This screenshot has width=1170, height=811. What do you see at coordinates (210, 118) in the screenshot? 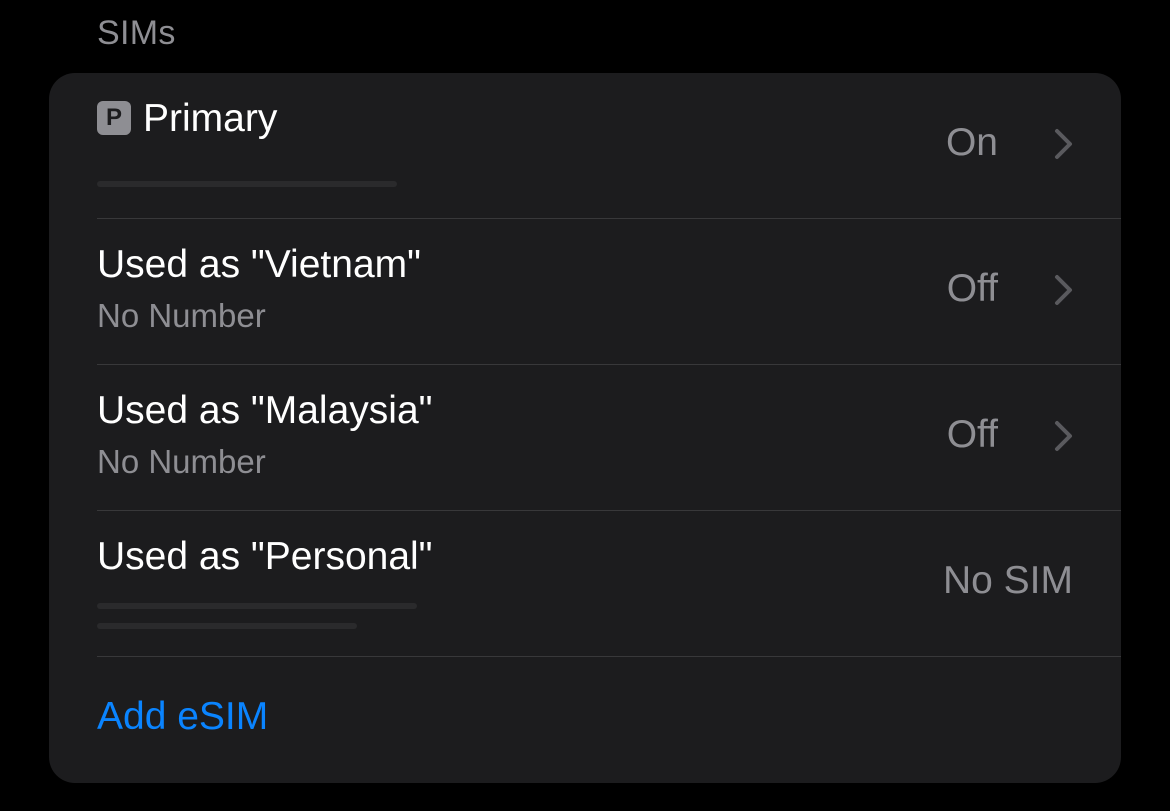
I see `sim-row-title-label: Primary` at bounding box center [210, 118].